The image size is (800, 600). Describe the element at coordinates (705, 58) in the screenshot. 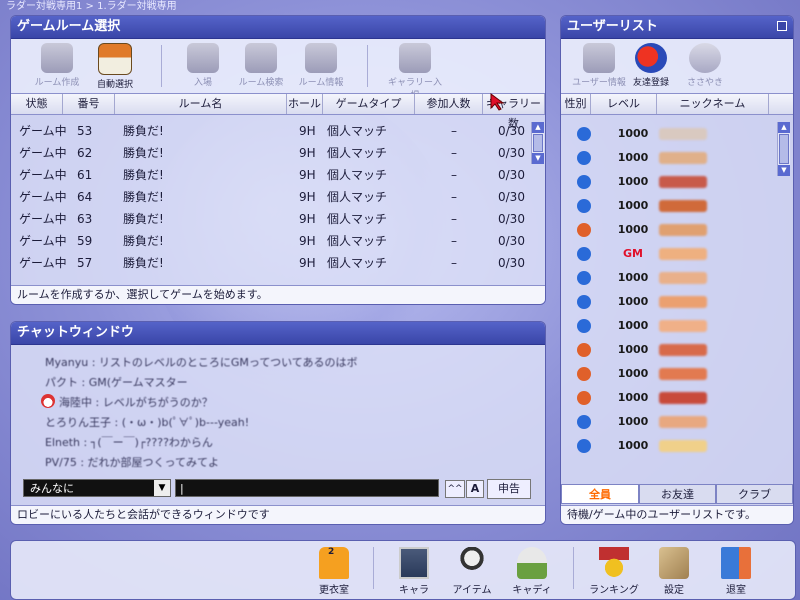

I see `speech-bubble-icon` at that location.